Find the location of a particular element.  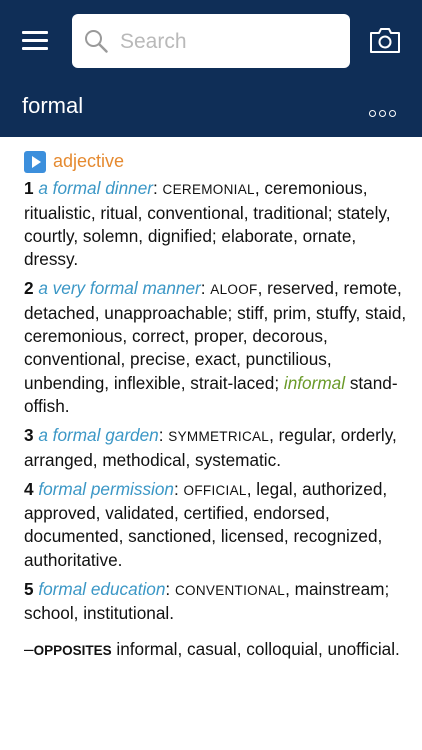

play-audio-icon is located at coordinates (35, 161).